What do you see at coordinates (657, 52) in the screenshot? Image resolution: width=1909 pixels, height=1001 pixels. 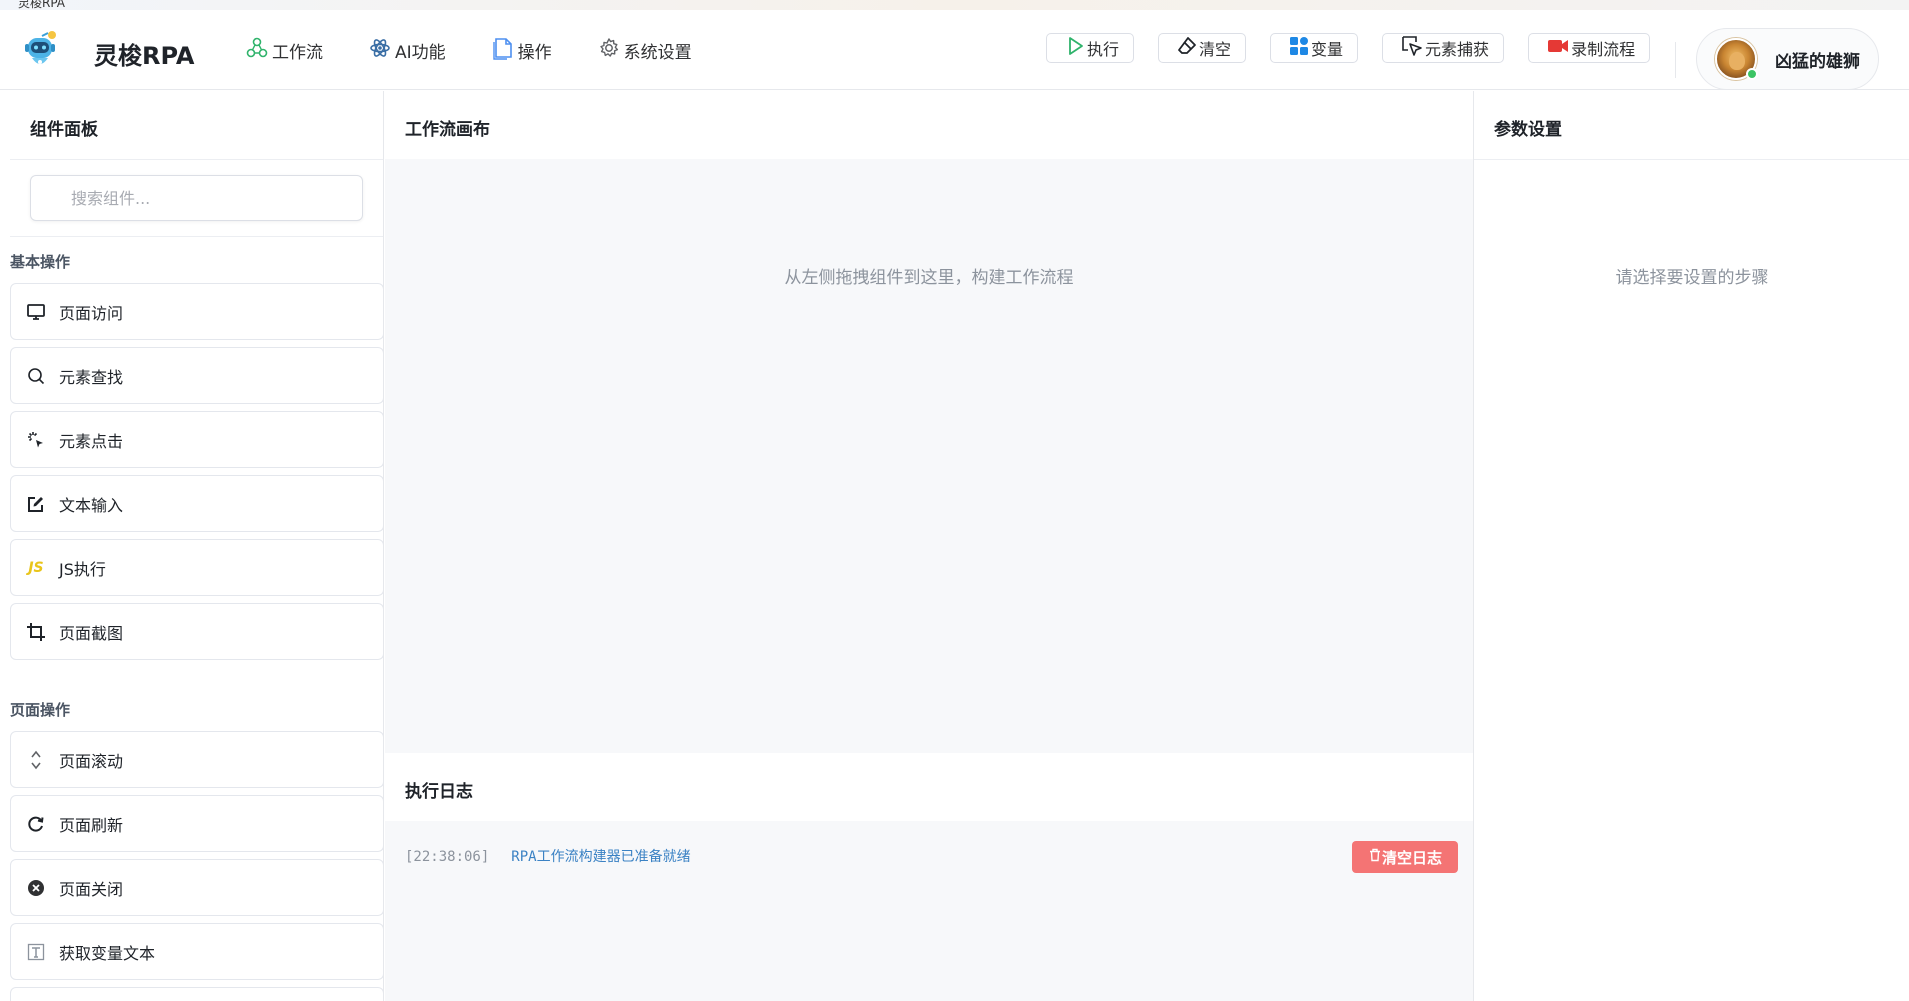 I see `nav-settings-label: 系统设置` at bounding box center [657, 52].